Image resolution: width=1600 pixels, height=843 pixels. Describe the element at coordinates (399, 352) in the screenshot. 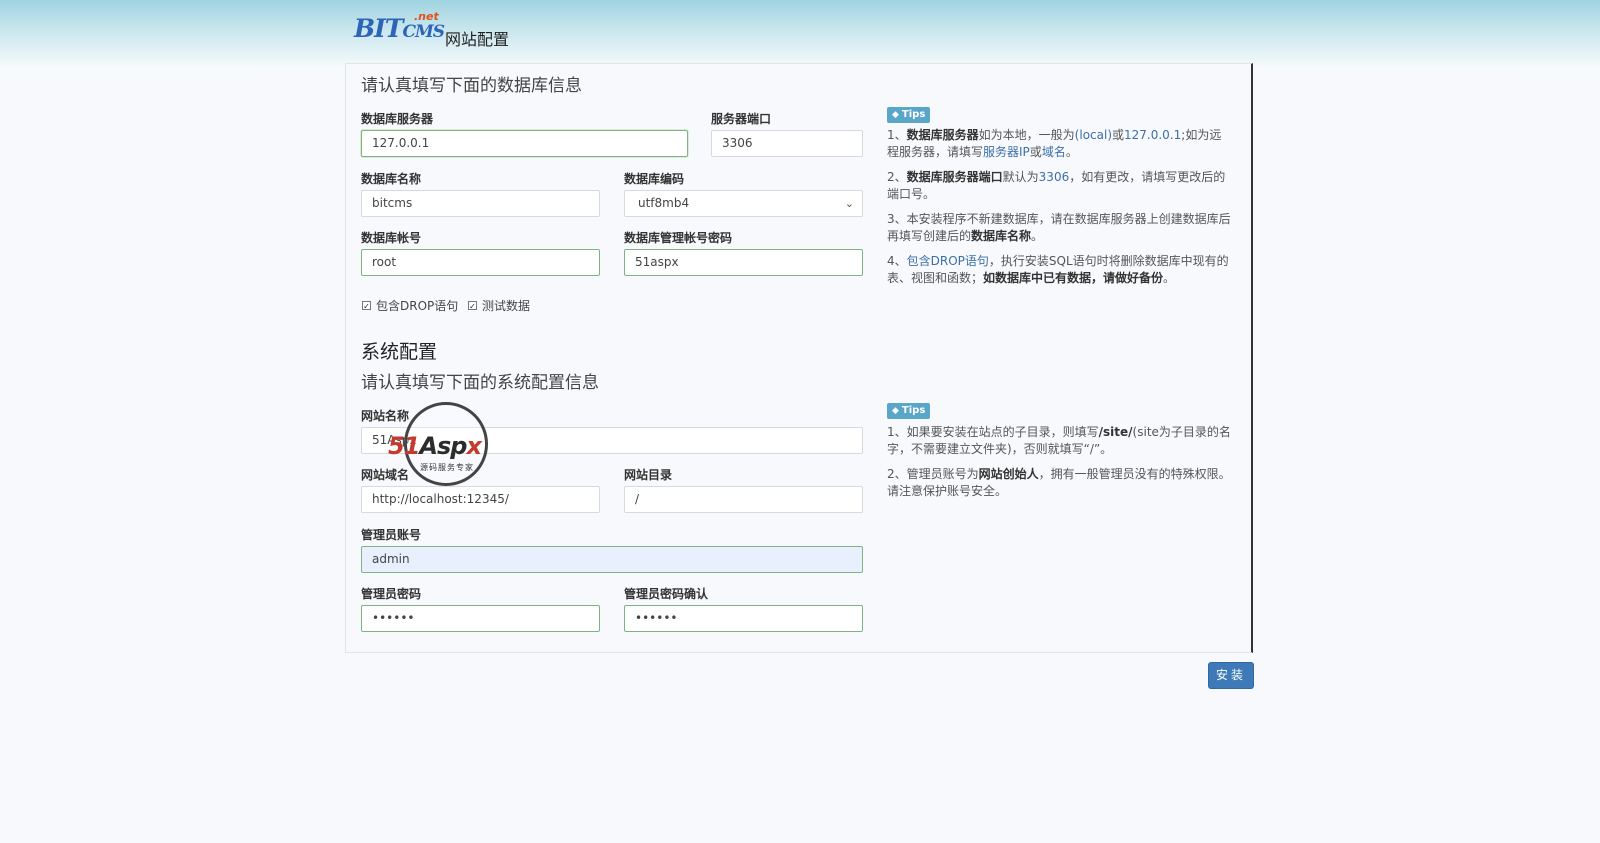

I see `system-title: 系统配置` at that location.